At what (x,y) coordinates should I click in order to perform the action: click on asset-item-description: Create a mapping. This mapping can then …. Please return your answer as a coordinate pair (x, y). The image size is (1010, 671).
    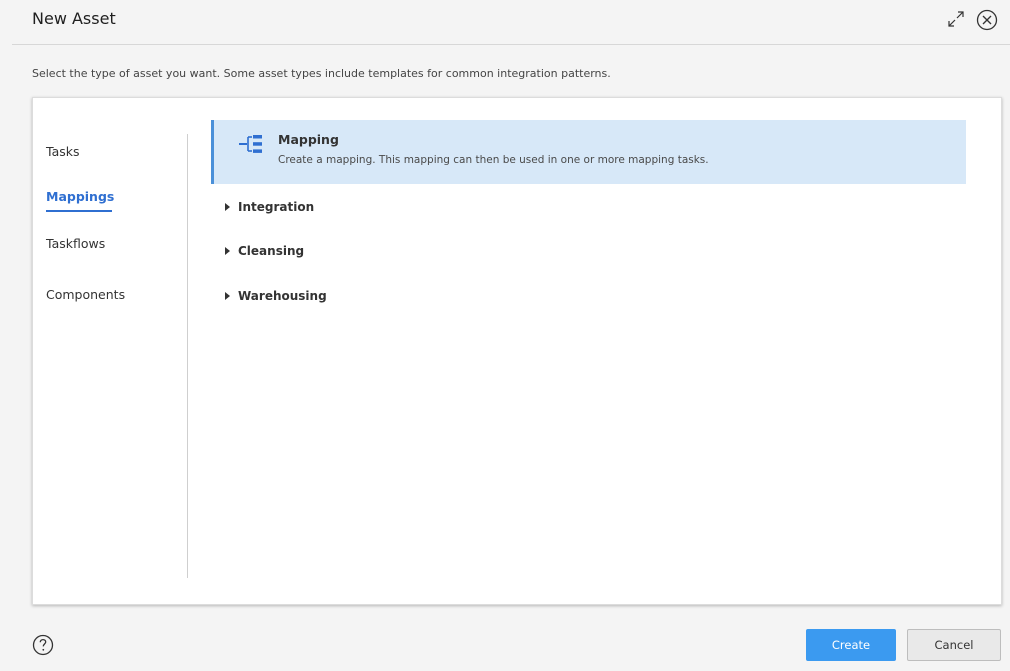
    Looking at the image, I should click on (493, 160).